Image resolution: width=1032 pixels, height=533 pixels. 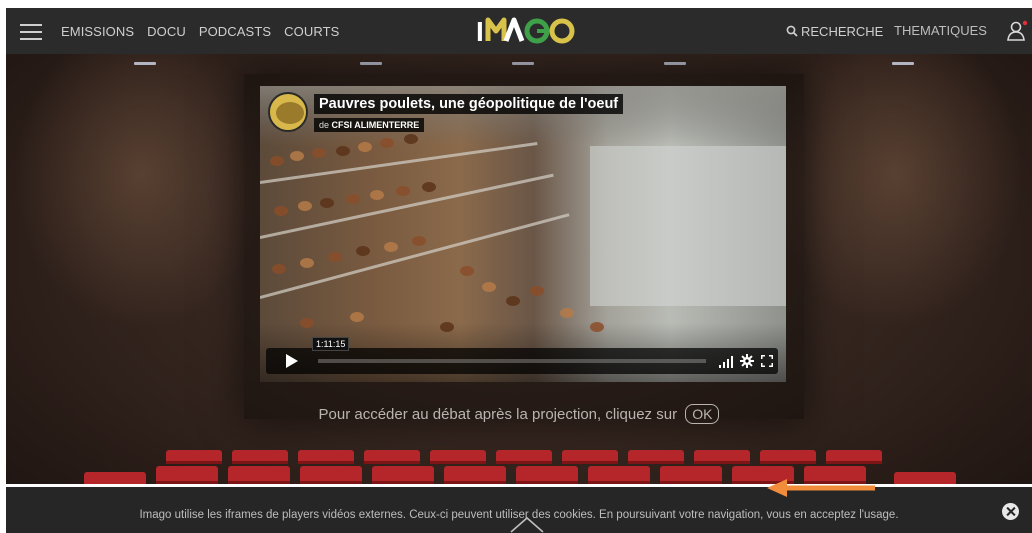 I want to click on channel-name: CFSI ALIMENTERRE, so click(x=376, y=125).